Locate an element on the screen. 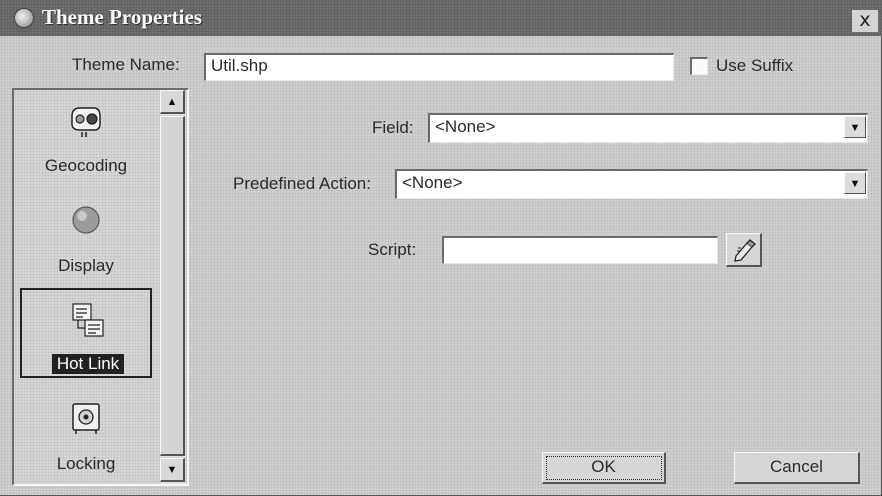 The height and width of the screenshot is (496, 882). hot-link-icon is located at coordinates (88, 320).